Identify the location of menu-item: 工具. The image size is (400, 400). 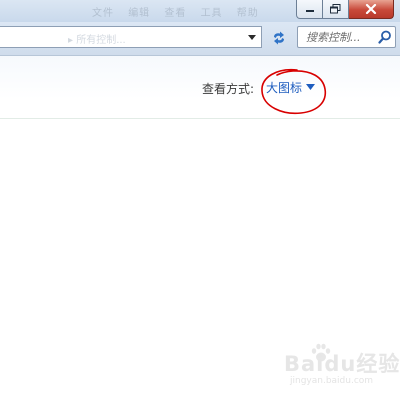
(211, 13).